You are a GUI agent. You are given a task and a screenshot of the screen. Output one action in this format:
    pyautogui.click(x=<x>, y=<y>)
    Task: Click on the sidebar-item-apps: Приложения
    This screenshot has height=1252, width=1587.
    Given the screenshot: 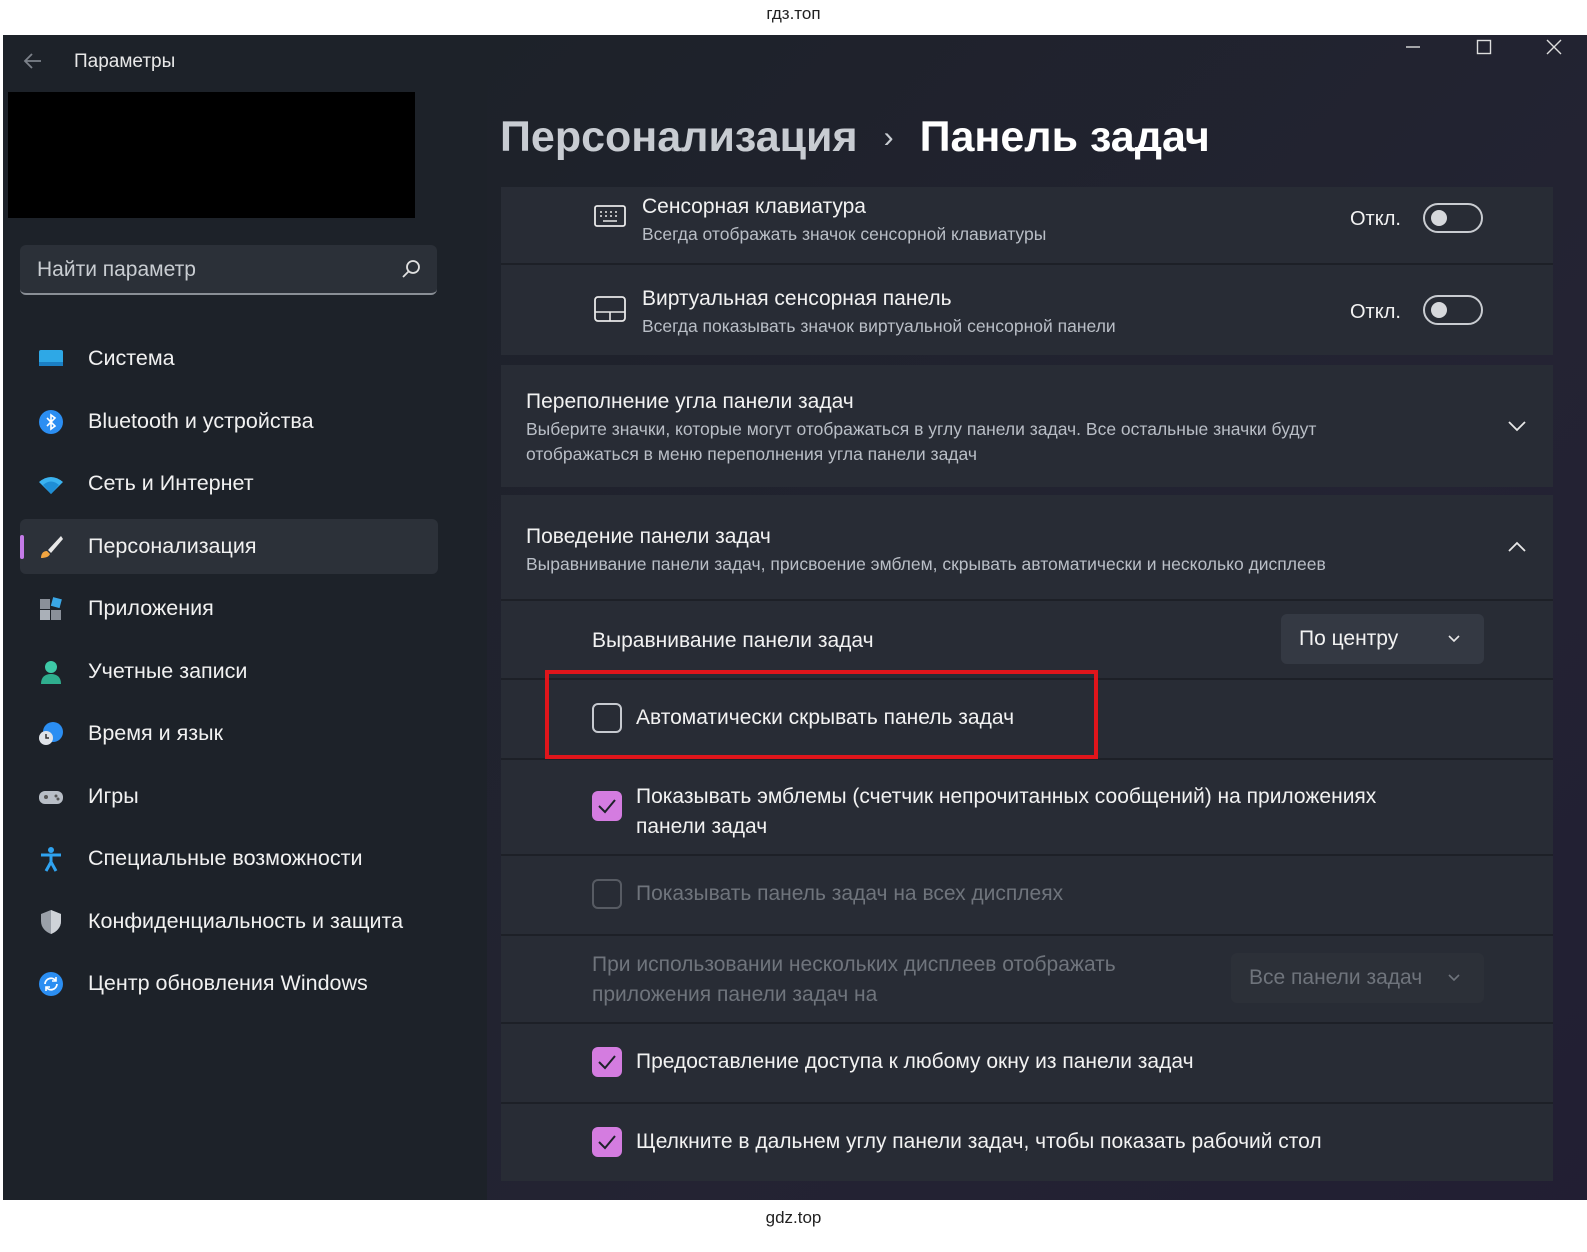 What is the action you would take?
    pyautogui.click(x=229, y=608)
    